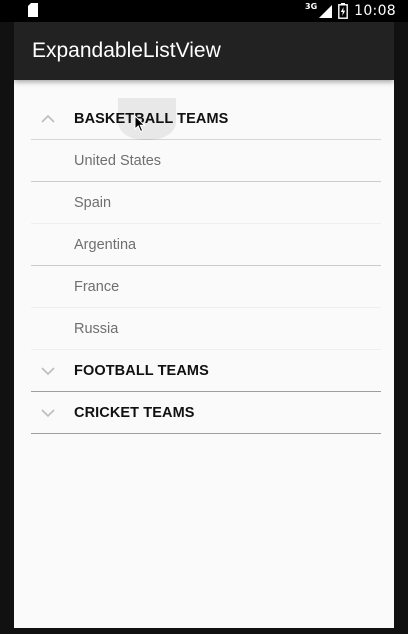 The image size is (408, 634). Describe the element at coordinates (206, 329) in the screenshot. I see `child-item-russia: Russia` at that location.